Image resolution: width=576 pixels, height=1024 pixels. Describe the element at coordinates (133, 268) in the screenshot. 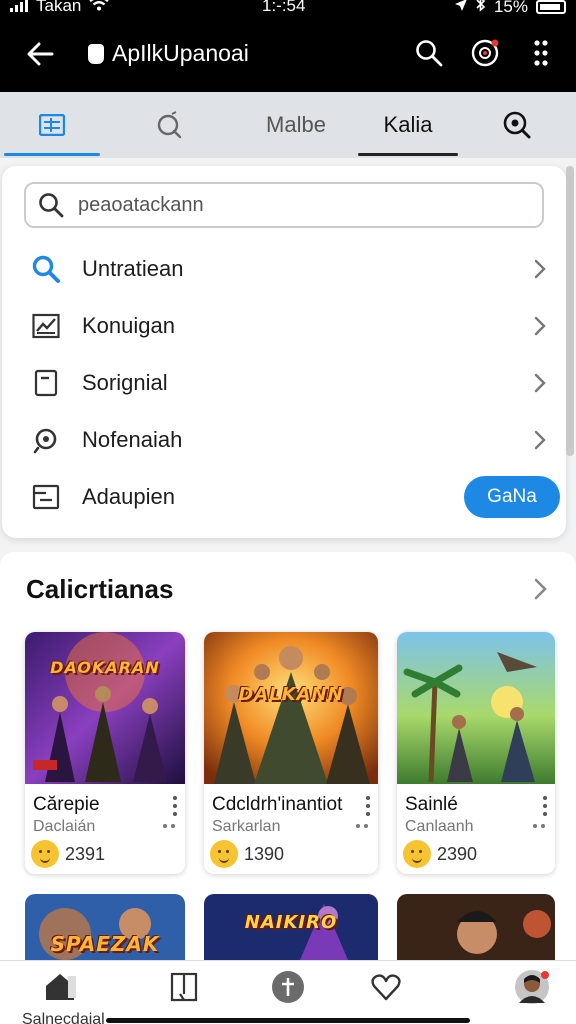

I see `menu-item-label: Untratiean` at that location.